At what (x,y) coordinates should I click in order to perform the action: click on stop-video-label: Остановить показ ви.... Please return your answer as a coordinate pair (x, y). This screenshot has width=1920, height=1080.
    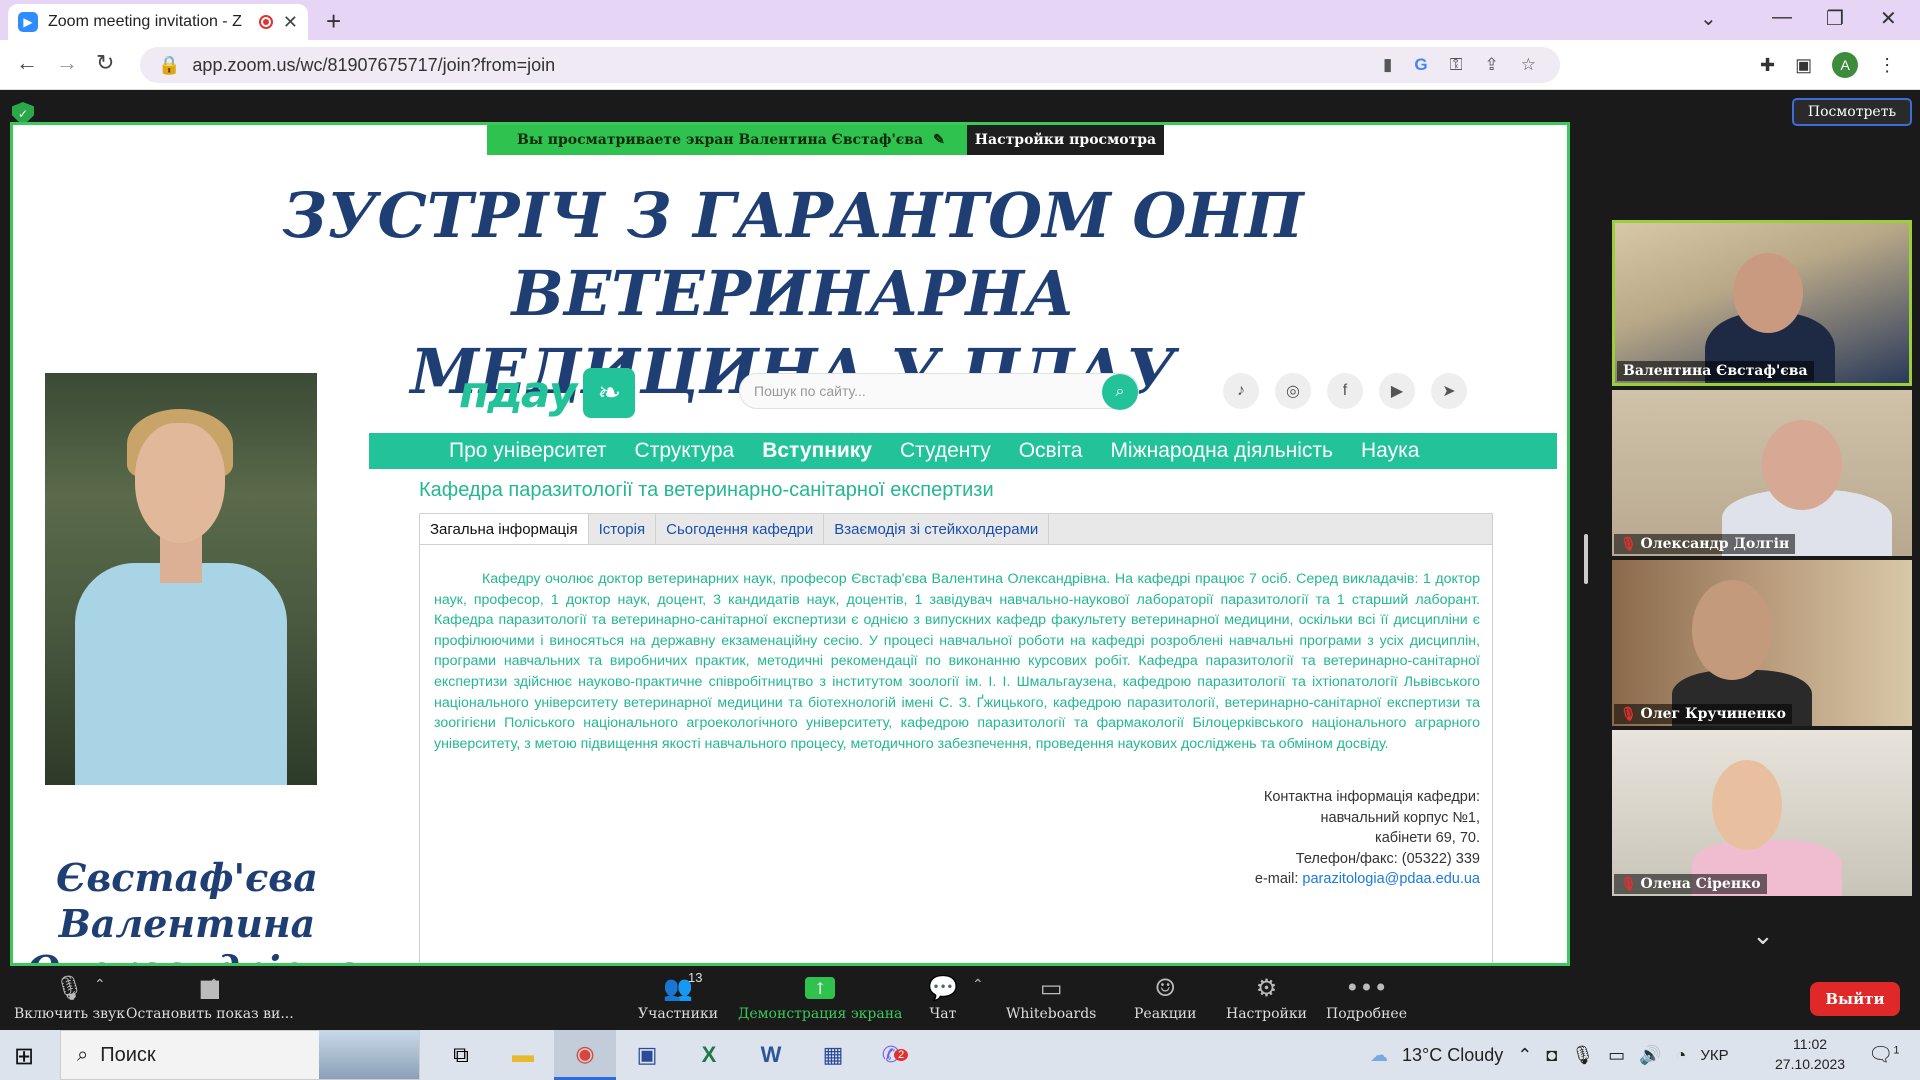
    Looking at the image, I should click on (210, 1014).